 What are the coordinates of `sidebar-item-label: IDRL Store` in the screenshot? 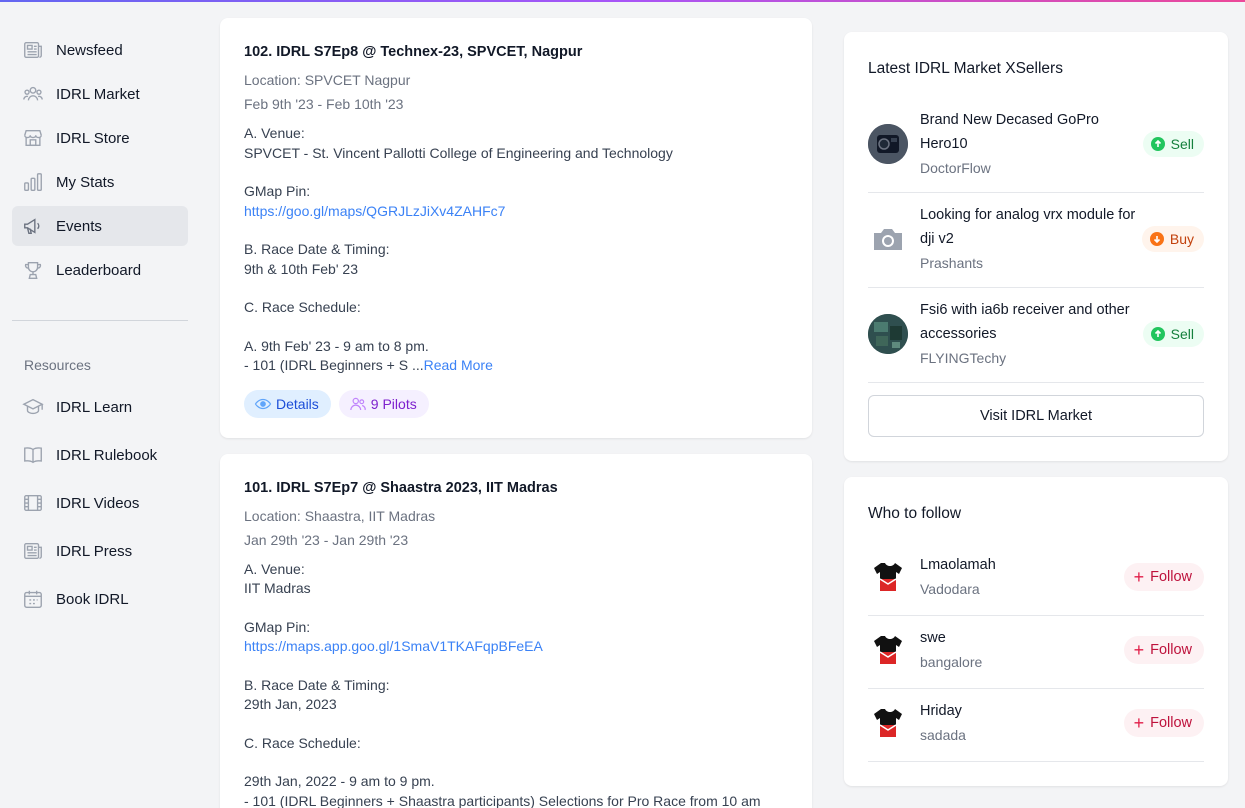 It's located at (93, 138).